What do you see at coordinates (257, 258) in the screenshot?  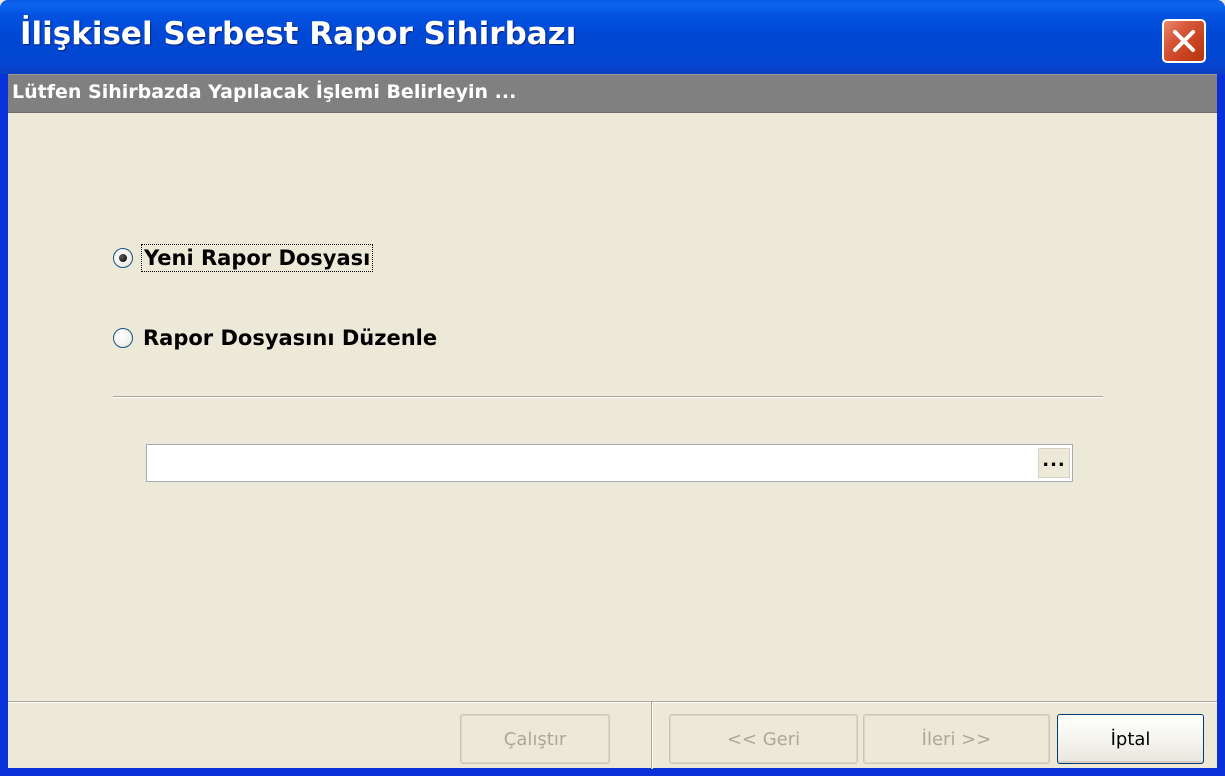 I see `option-new-report-label: Yeni Rapor Dosyası` at bounding box center [257, 258].